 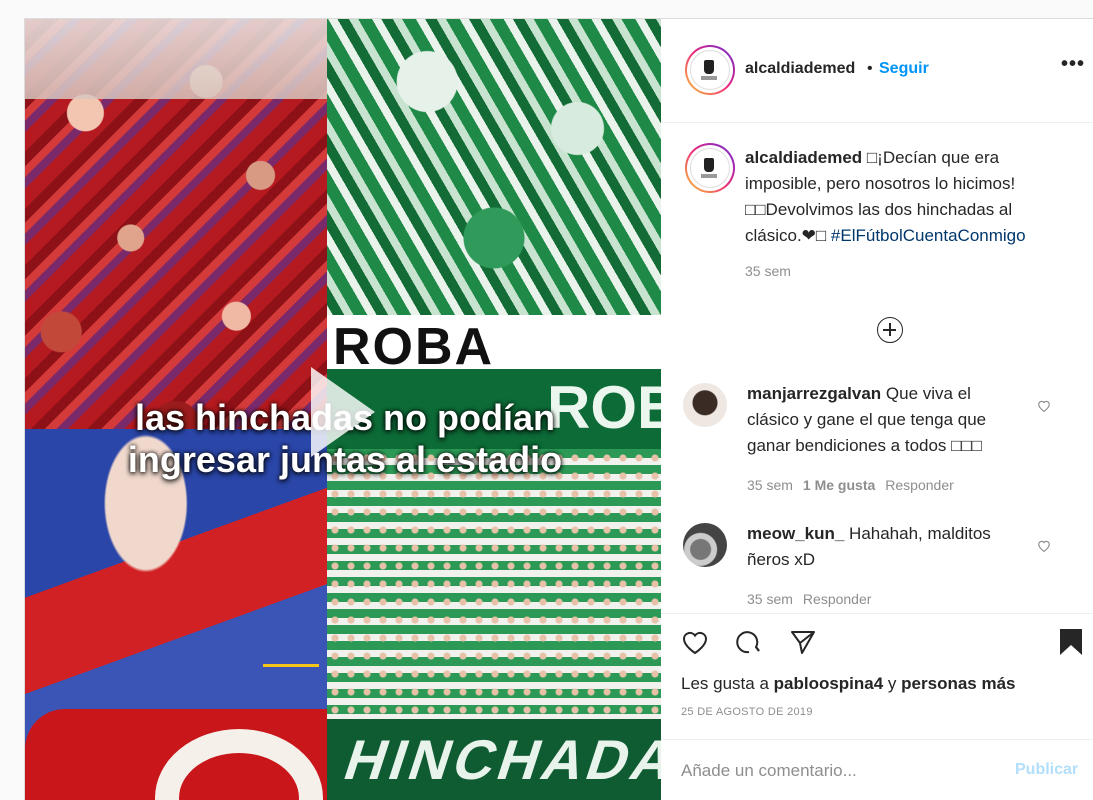 I want to click on publish-button: Publicar, so click(x=1046, y=770).